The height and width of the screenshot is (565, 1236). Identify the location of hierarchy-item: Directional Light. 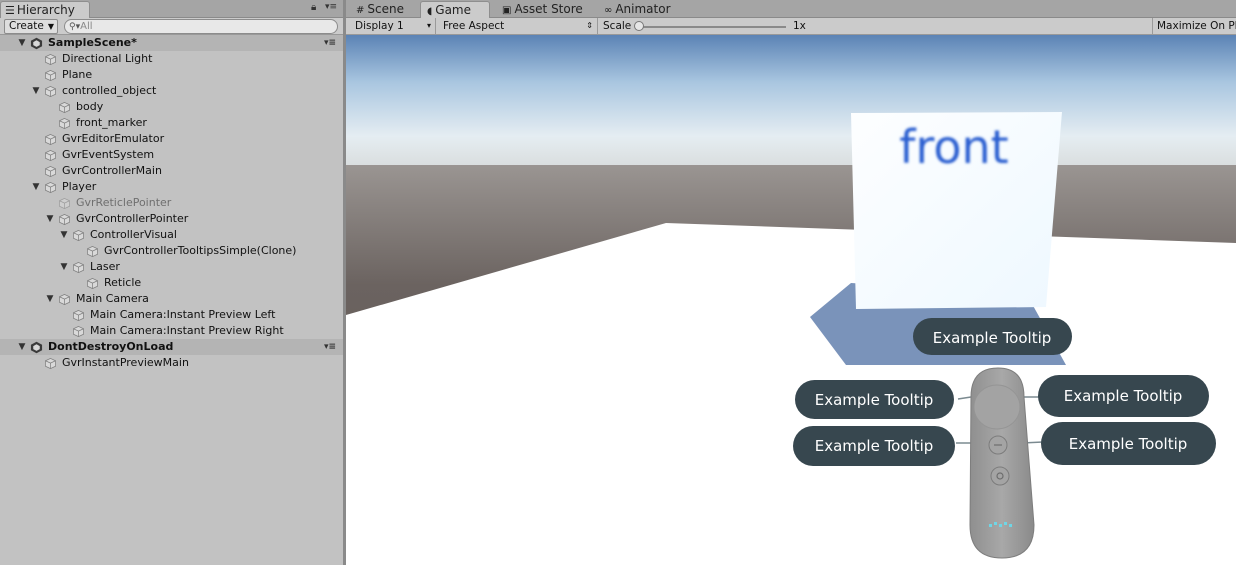
(171, 59).